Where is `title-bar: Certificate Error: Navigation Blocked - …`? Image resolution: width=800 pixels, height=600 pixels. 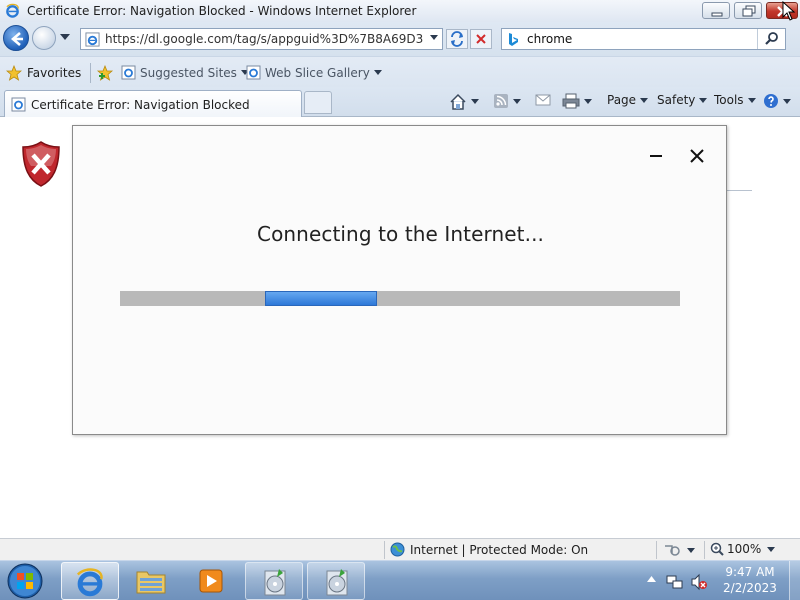 title-bar: Certificate Error: Navigation Blocked - … is located at coordinates (400, 11).